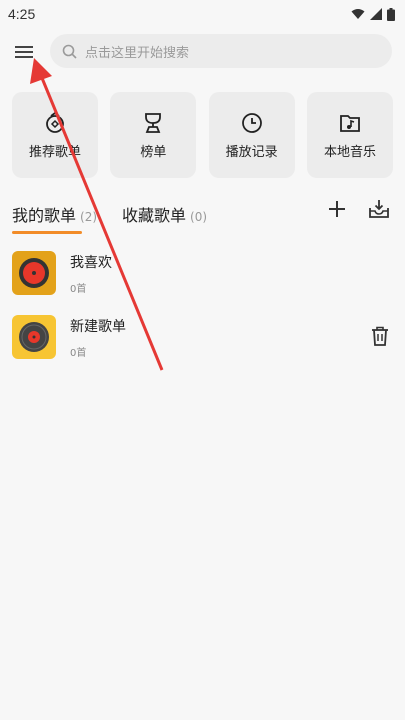 The width and height of the screenshot is (405, 720). Describe the element at coordinates (98, 326) in the screenshot. I see `playlist-name: 新建歌单` at that location.